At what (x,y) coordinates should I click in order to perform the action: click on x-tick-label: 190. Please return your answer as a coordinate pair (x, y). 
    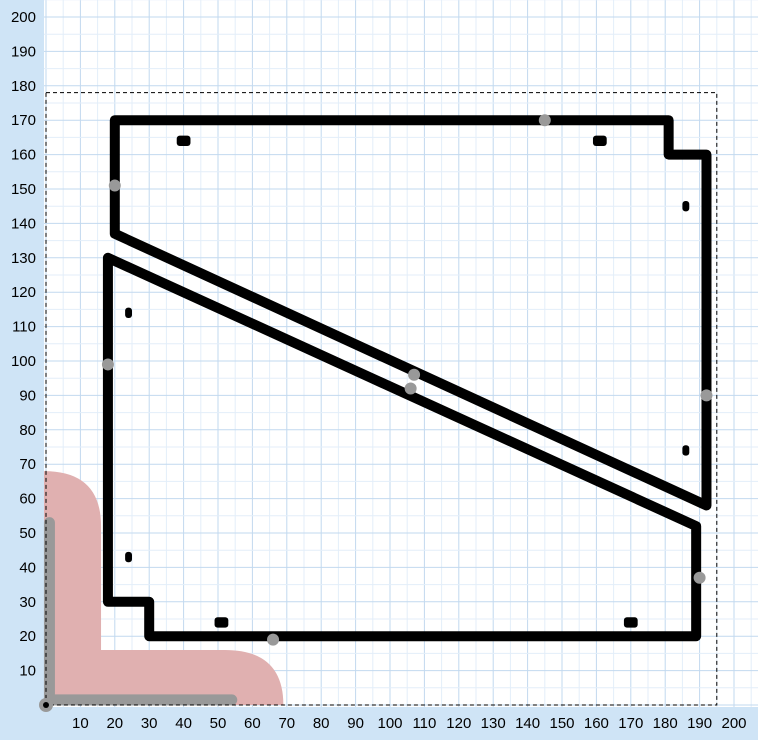
    Looking at the image, I should click on (699, 723).